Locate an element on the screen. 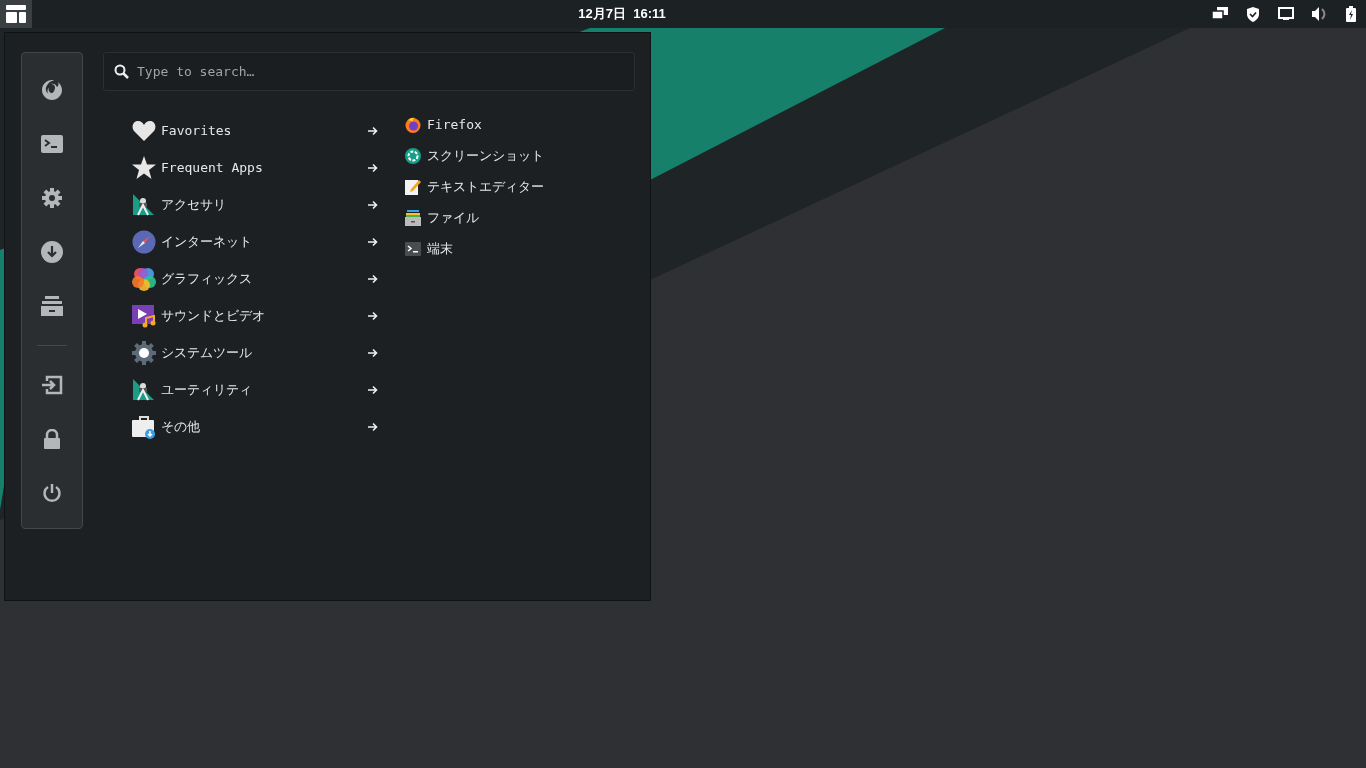 This screenshot has height=768, width=1366. petals-icon is located at coordinates (144, 278).